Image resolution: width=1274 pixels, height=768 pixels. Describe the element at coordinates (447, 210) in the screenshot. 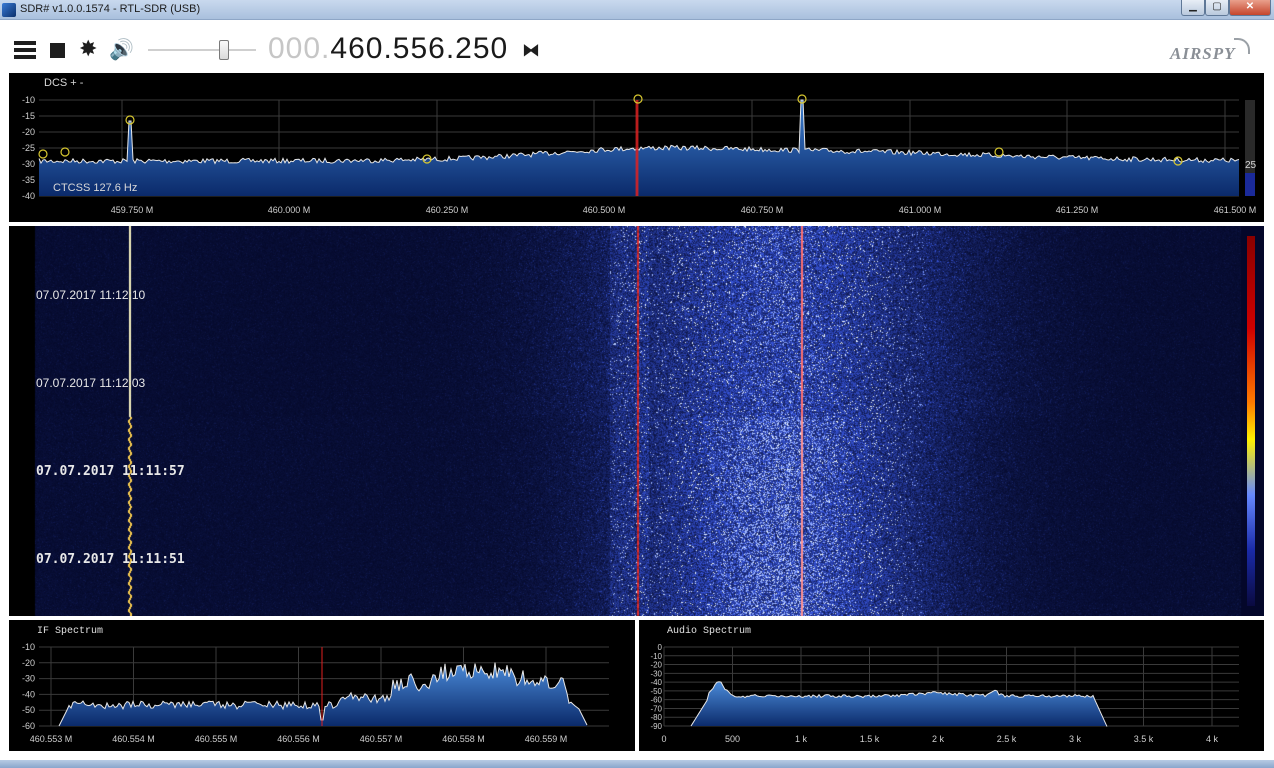

I see `x-tick-label: 460.250 M` at that location.